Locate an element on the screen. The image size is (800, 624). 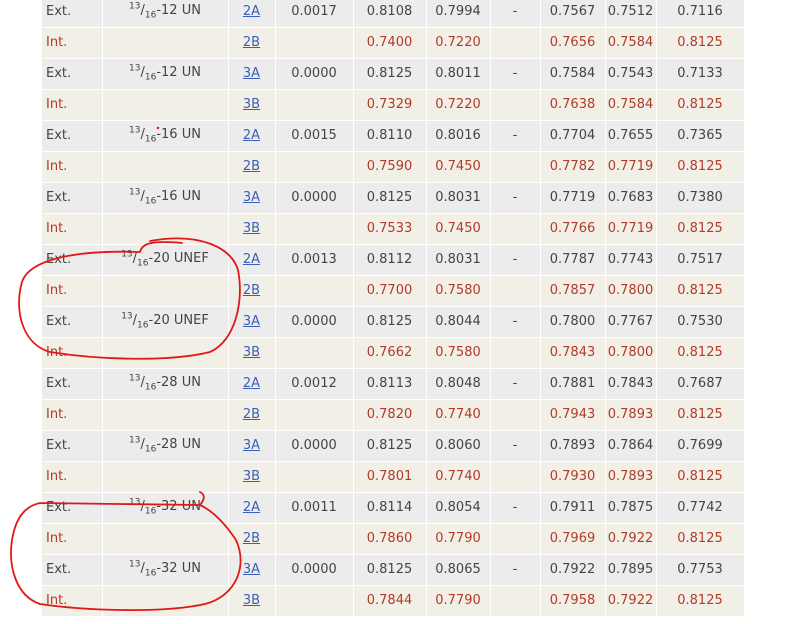
value-cell: 0.7719 is located at coordinates (631, 167).